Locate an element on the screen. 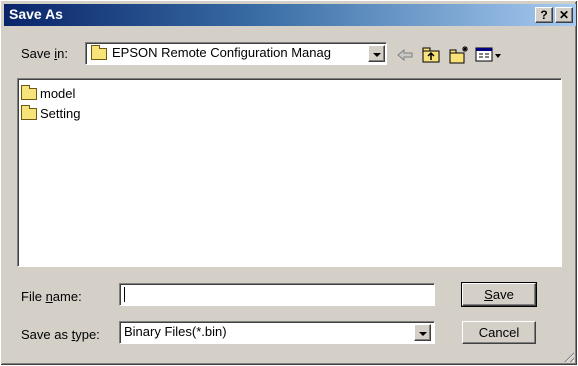  save-as-type-value: Binary Files(*.bin) is located at coordinates (175, 331).